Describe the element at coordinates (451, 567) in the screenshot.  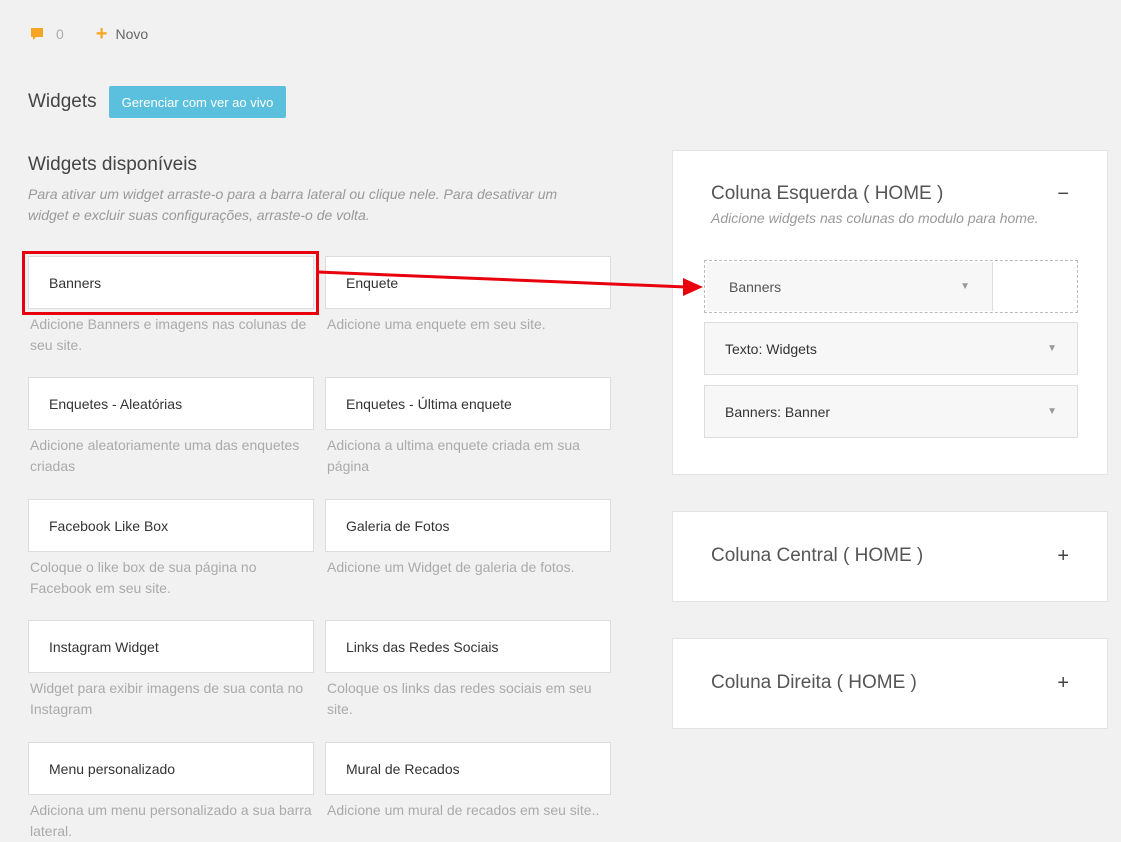
I see `widget-description: Adicione um Widget de galeria de fotos.` at that location.